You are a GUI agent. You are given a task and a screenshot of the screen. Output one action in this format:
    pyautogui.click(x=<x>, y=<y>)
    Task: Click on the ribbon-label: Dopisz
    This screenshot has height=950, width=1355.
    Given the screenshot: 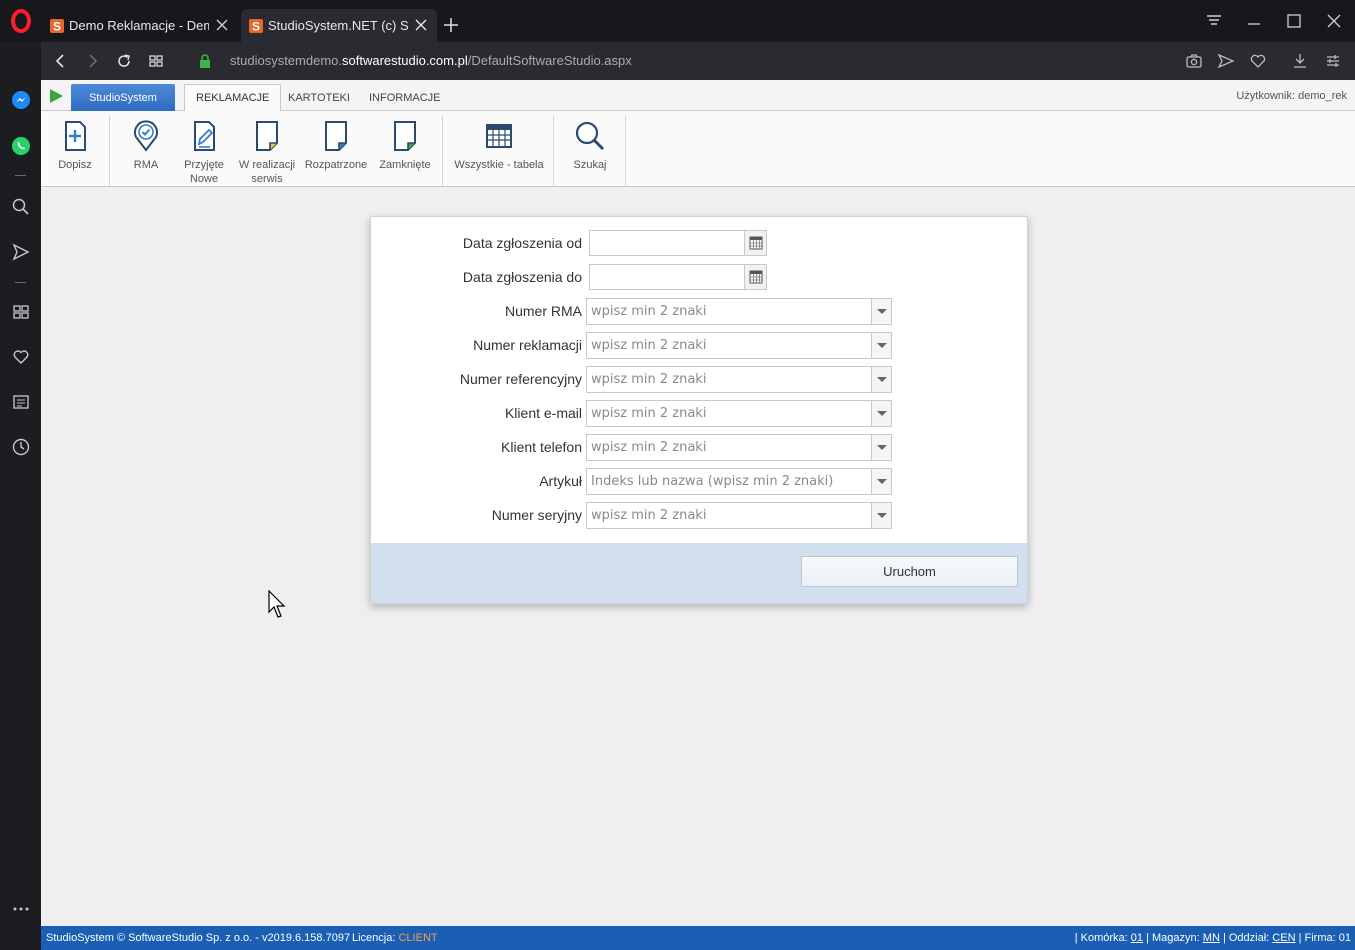 What is the action you would take?
    pyautogui.click(x=75, y=165)
    